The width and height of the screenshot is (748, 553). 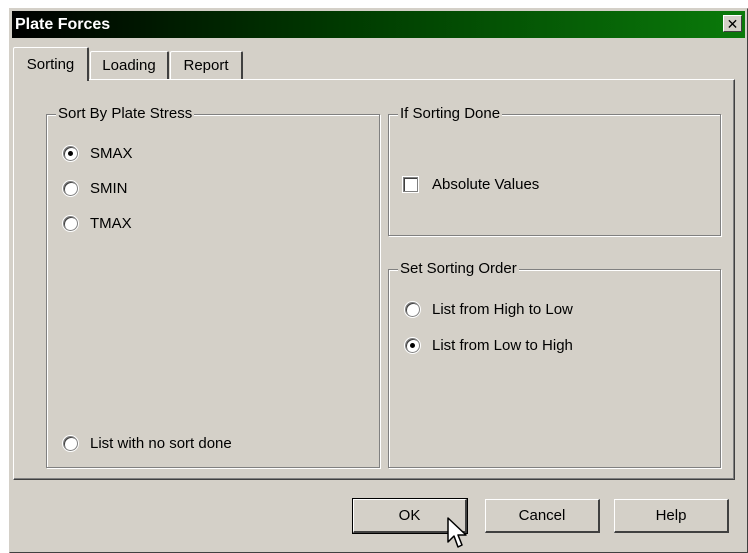 I want to click on close-button: ✕, so click(x=732, y=23).